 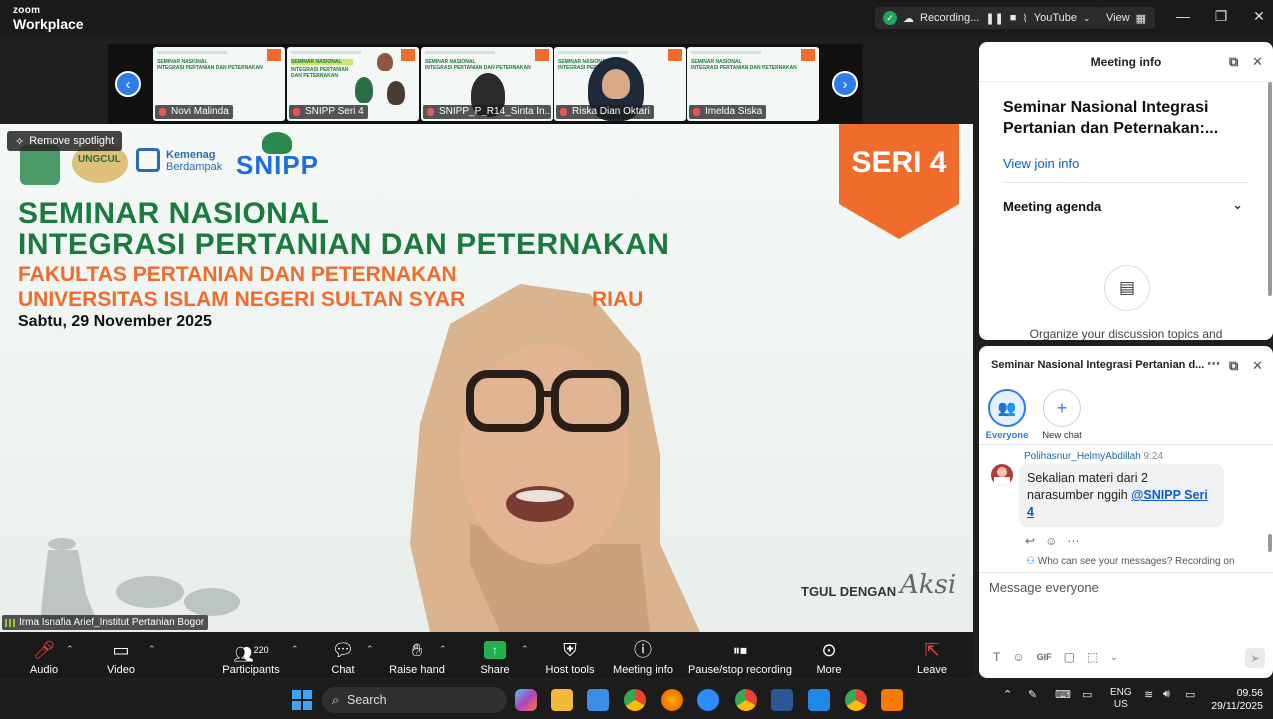 What do you see at coordinates (1051, 541) in the screenshot?
I see `emoji-react-icon: ☺` at bounding box center [1051, 541].